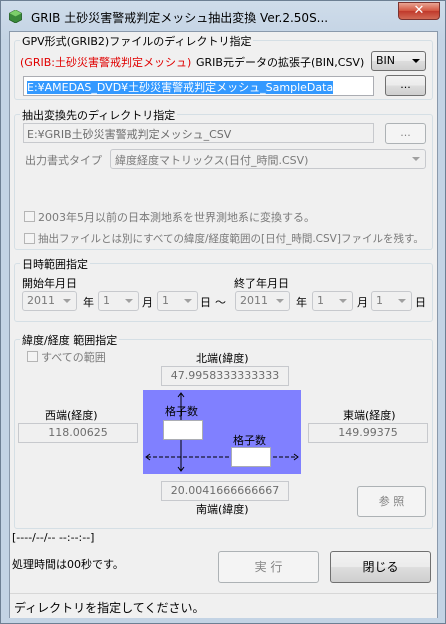 This screenshot has width=446, height=624. What do you see at coordinates (251, 457) in the screenshot?
I see `grid-count-horizontal-input` at bounding box center [251, 457].